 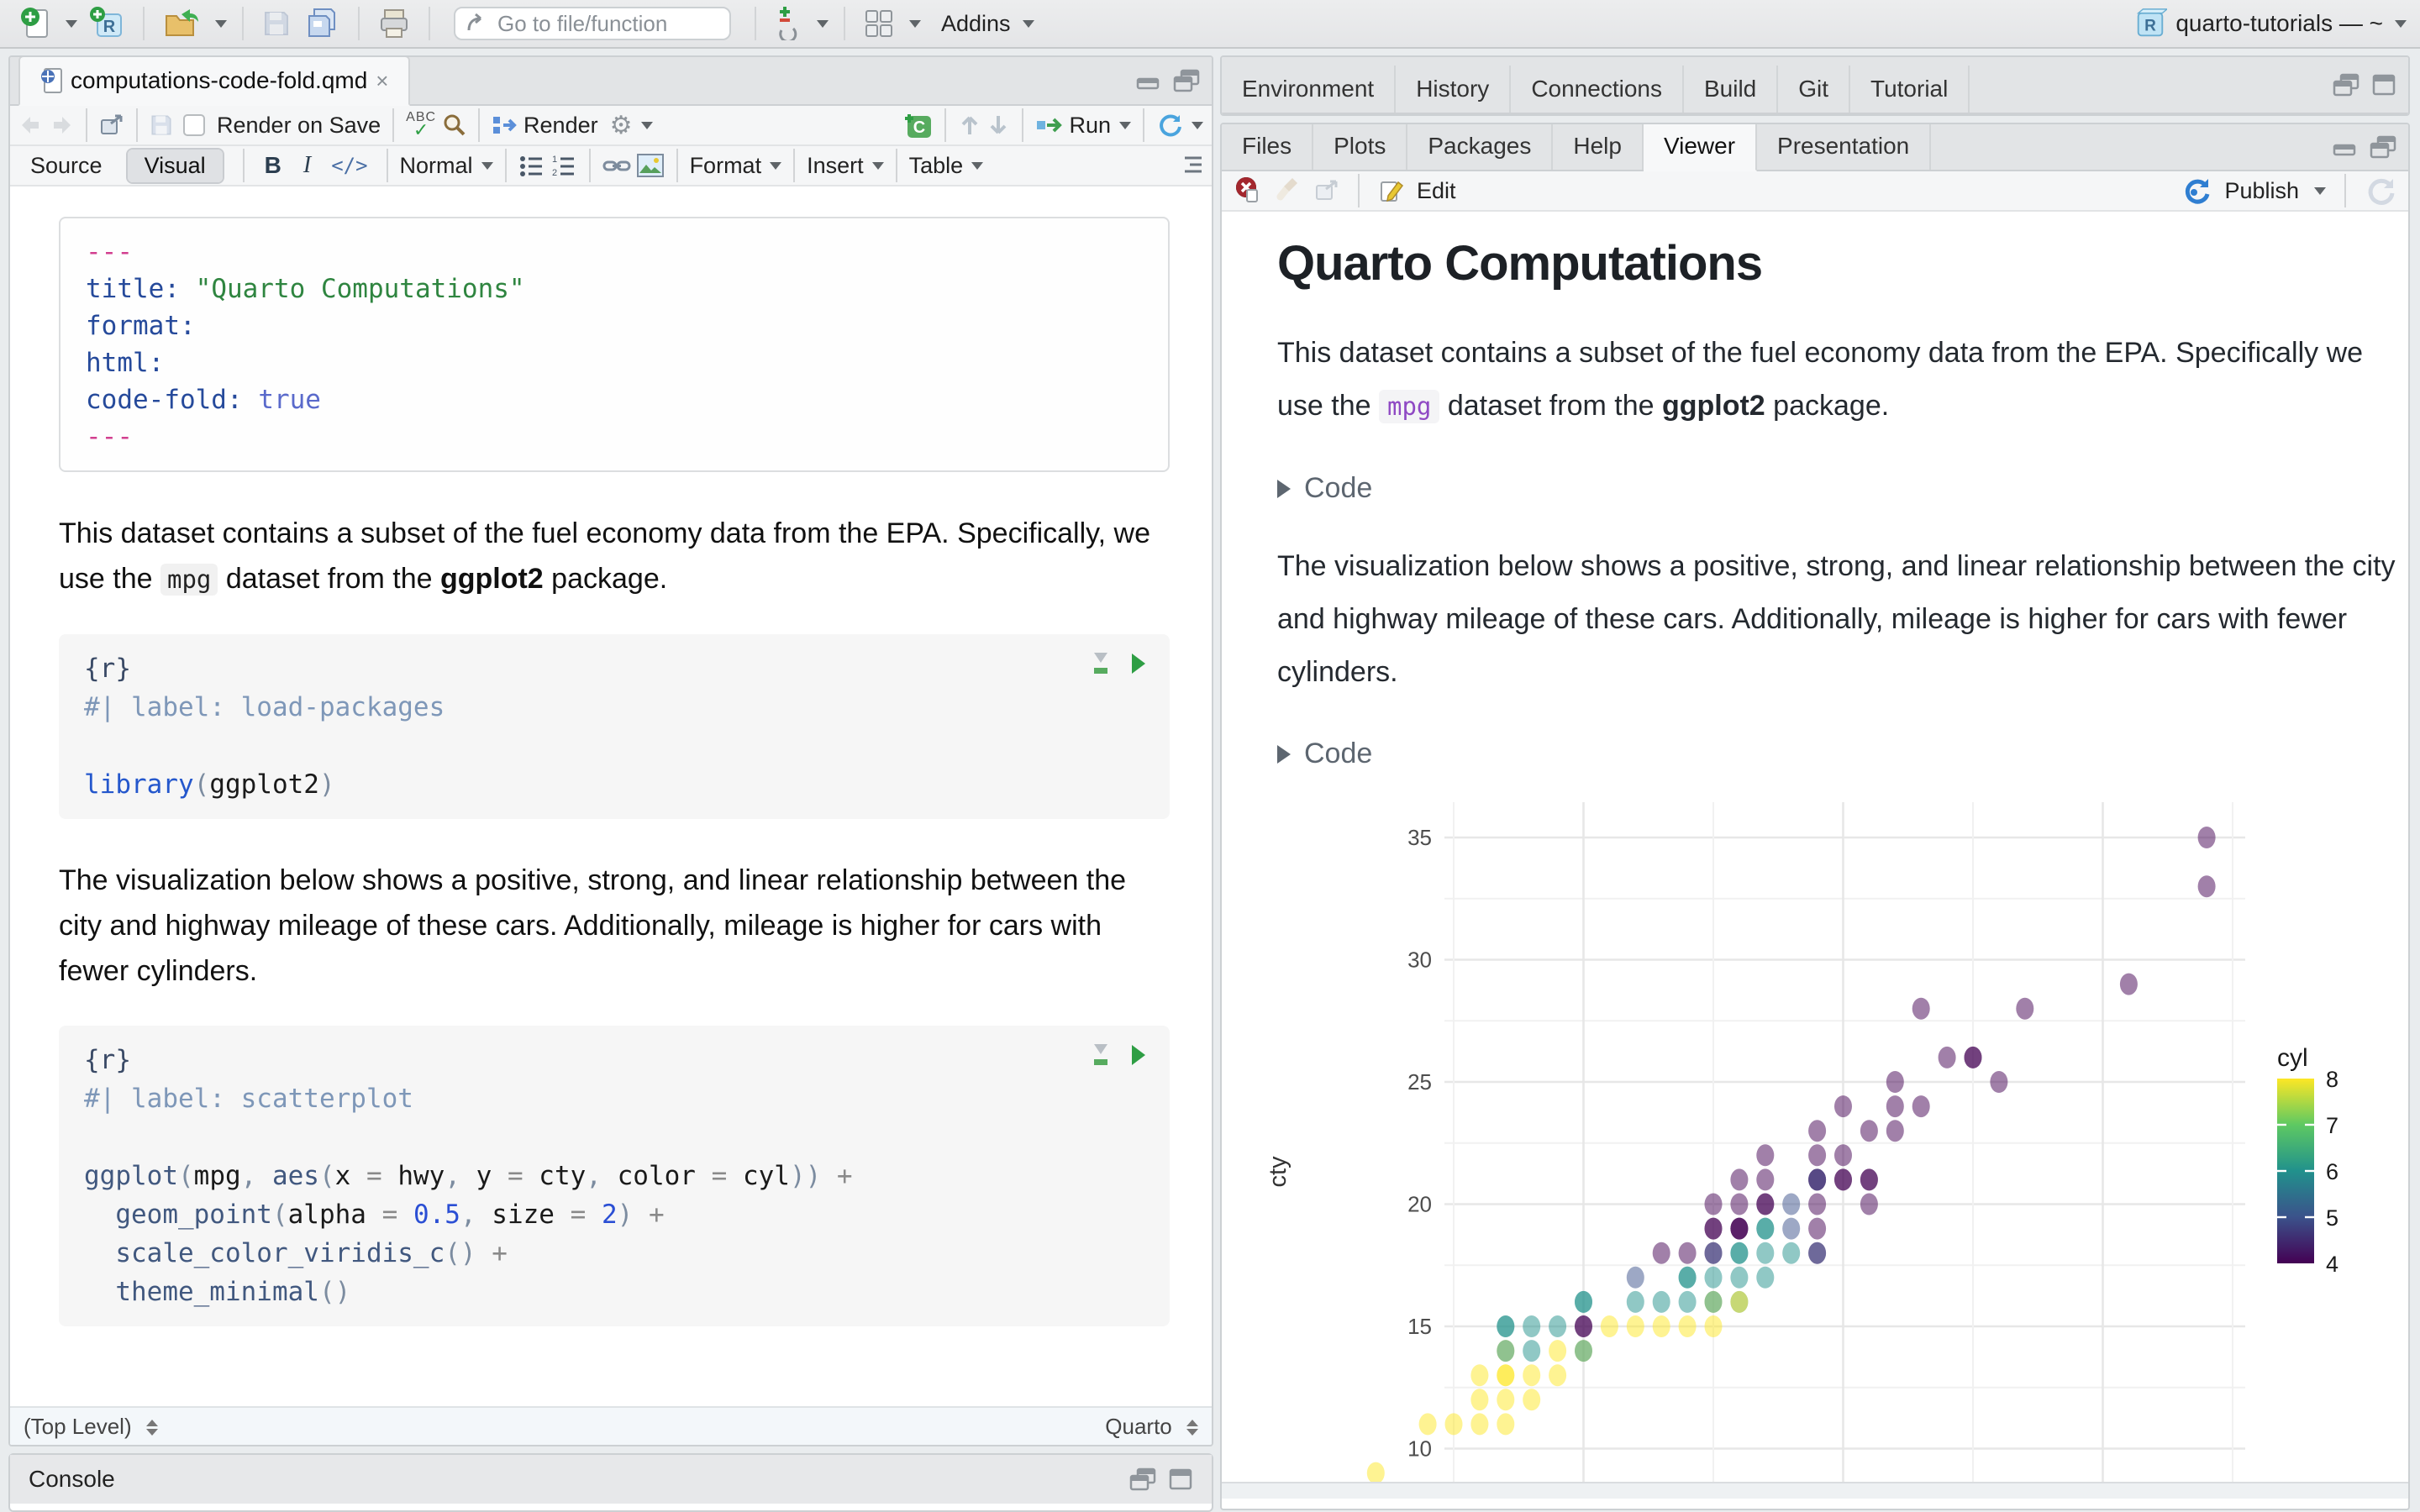 I want to click on console-header: Console, so click(x=611, y=1479).